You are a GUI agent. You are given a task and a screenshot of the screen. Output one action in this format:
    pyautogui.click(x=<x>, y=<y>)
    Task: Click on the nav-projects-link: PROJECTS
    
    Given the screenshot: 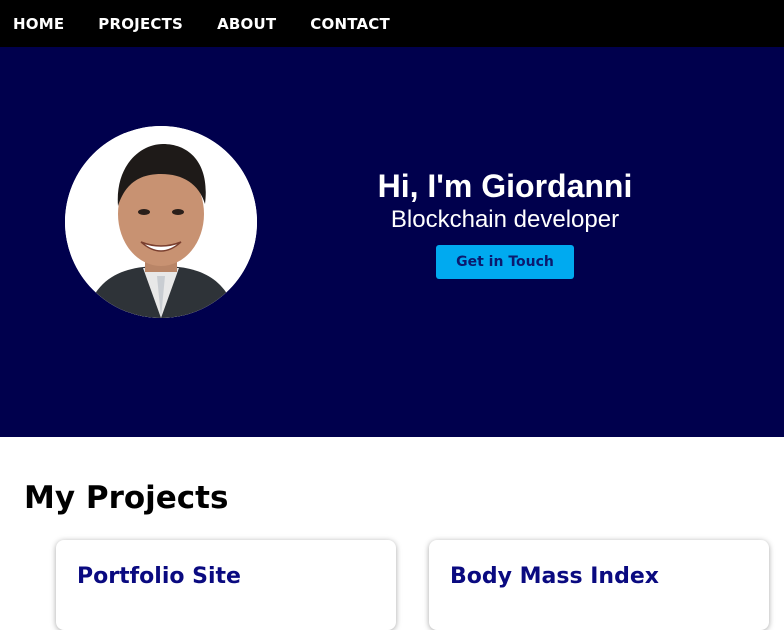 What is the action you would take?
    pyautogui.click(x=140, y=24)
    